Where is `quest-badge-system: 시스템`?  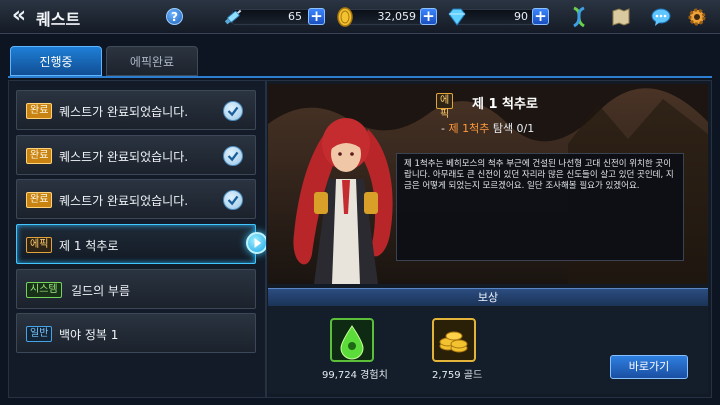
quest-badge-system: 시스템 is located at coordinates (44, 290).